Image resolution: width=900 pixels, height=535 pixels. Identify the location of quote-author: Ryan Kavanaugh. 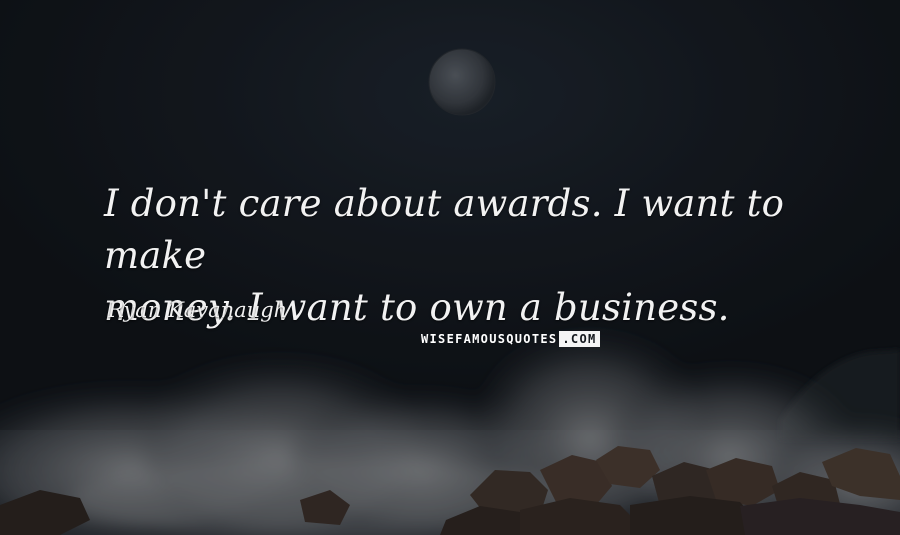
(198, 310).